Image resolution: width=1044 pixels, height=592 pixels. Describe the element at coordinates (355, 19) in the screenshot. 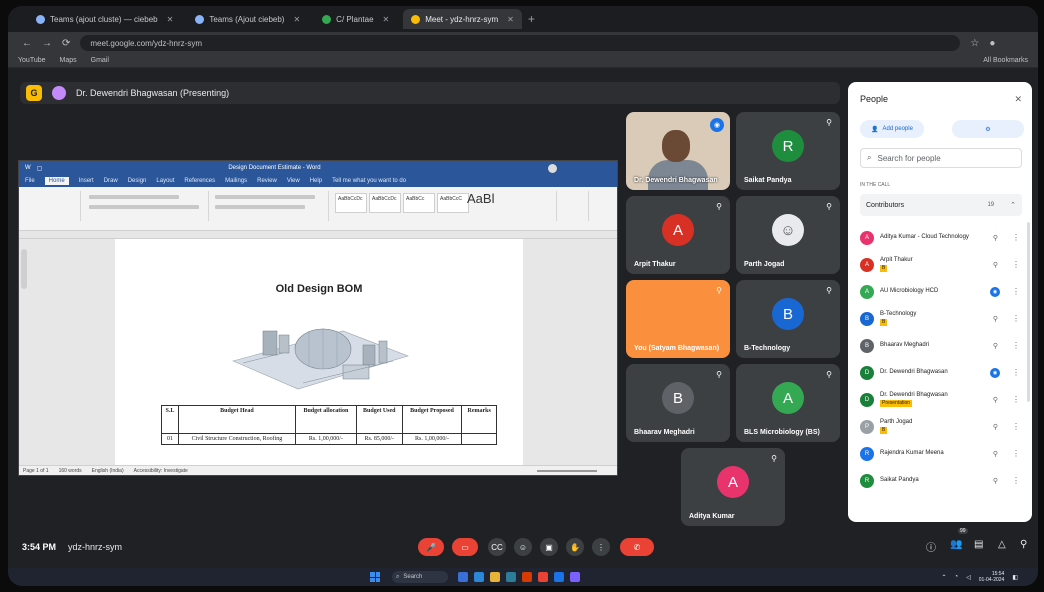

I see `browser-tab: C/ Plantae ✕` at that location.